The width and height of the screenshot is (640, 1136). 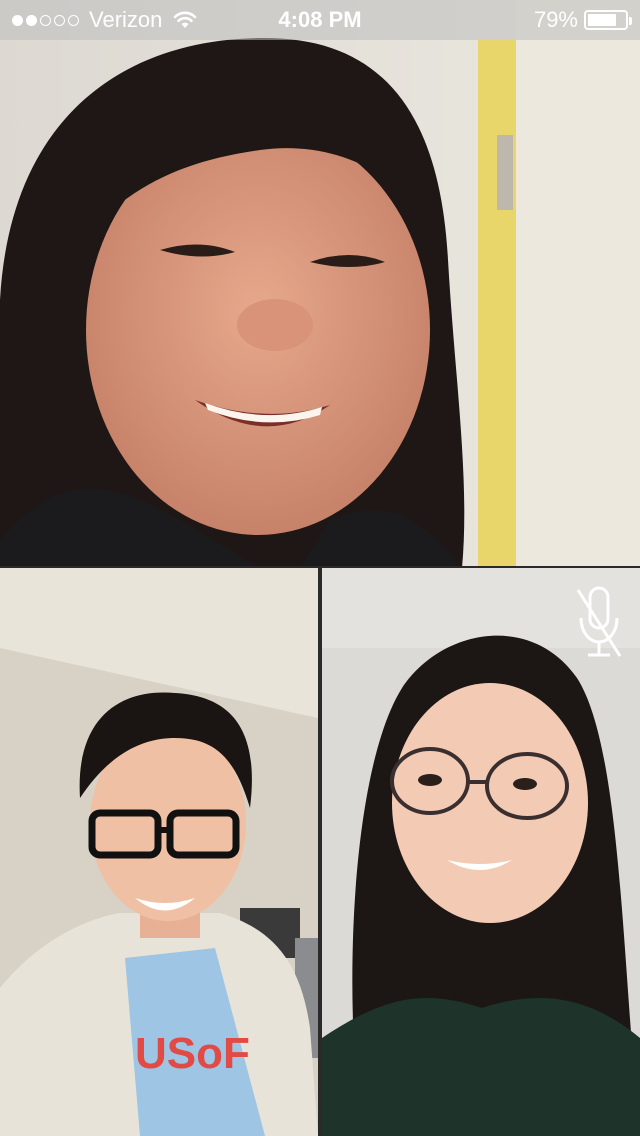 I want to click on signal-strength-icon, so click(x=45, y=20).